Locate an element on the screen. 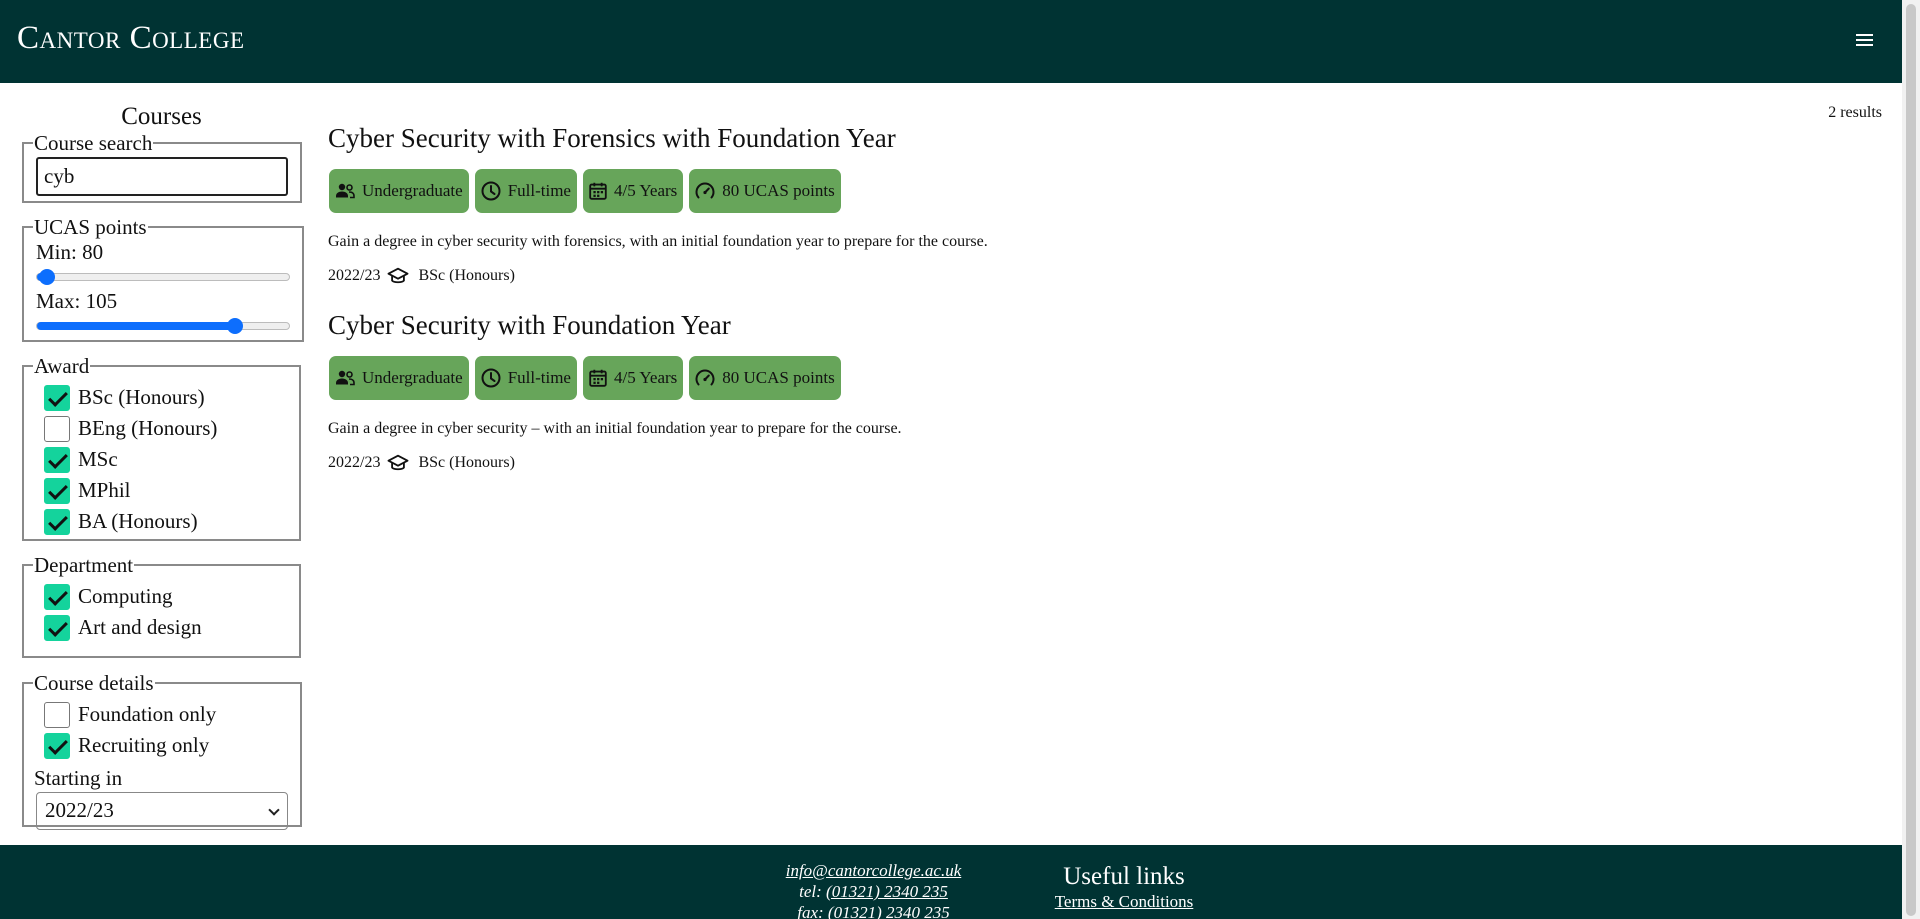  recruiting-only-label: Recruiting only is located at coordinates (144, 745).